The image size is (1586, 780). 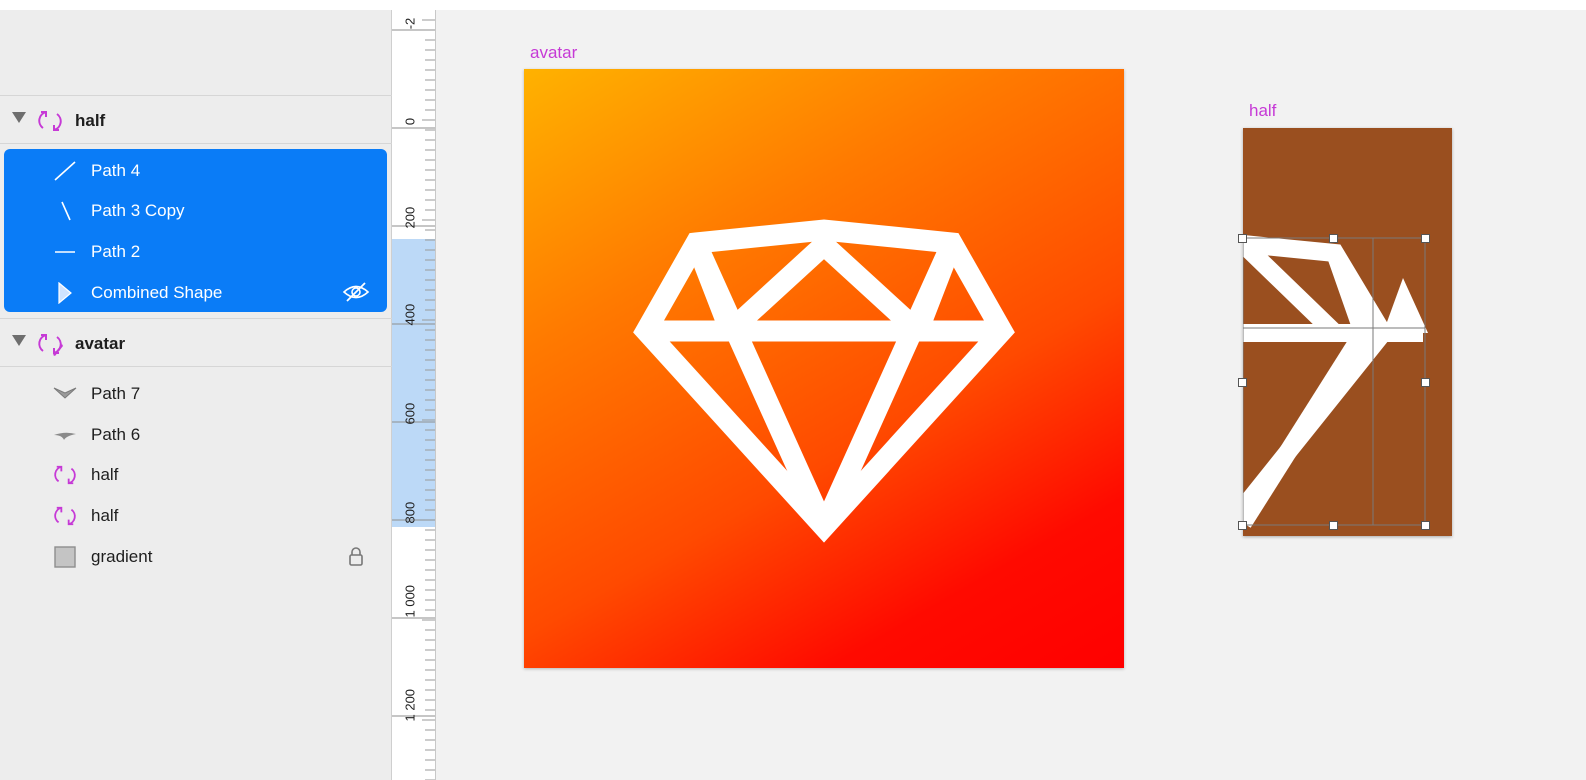 I want to click on layer-label: gradient, so click(x=122, y=556).